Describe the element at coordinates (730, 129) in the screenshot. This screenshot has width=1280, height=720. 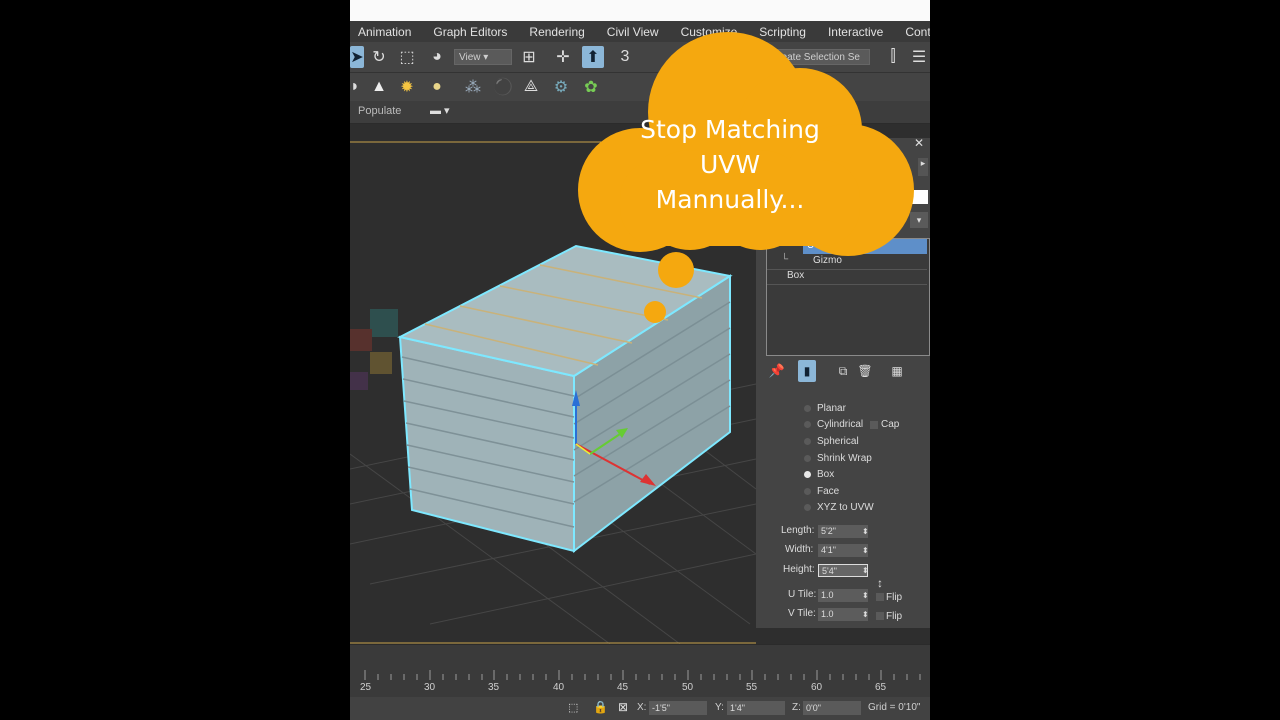
I see `cloud-line-1: Stop Matching` at that location.